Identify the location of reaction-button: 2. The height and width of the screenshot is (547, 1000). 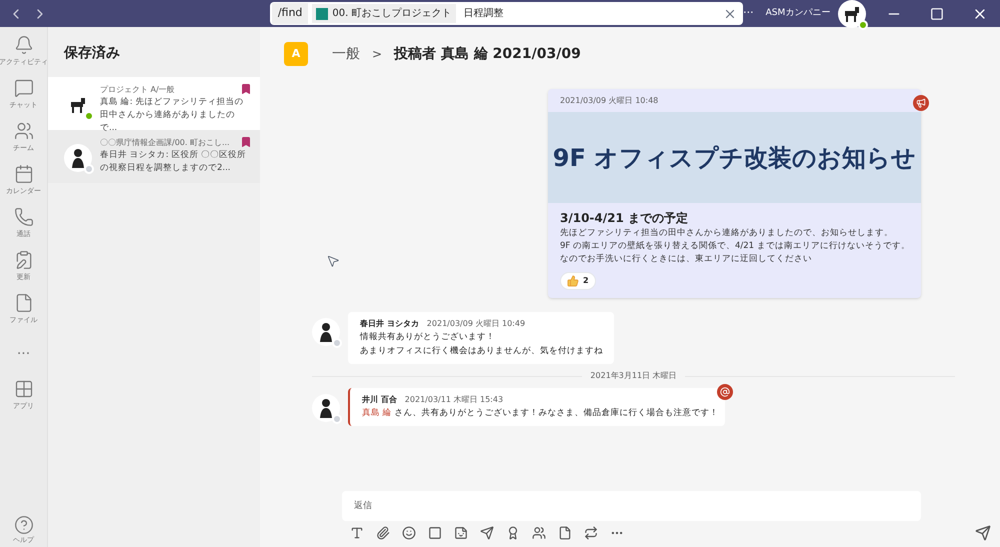
(578, 281).